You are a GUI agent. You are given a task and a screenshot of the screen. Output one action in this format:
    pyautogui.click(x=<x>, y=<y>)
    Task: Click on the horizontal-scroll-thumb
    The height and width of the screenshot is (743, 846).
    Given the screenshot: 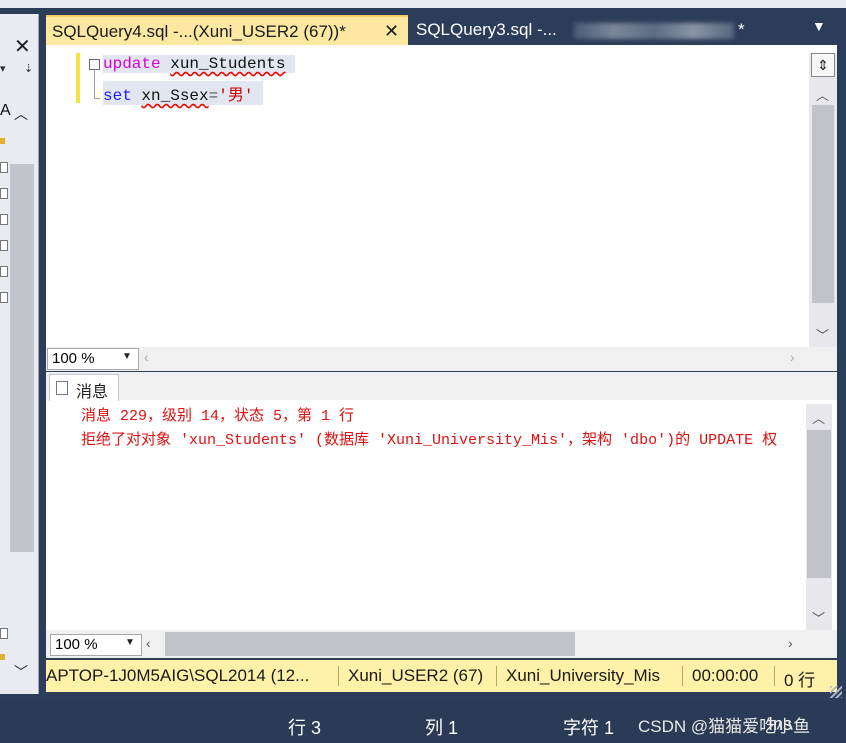 What is the action you would take?
    pyautogui.click(x=370, y=644)
    